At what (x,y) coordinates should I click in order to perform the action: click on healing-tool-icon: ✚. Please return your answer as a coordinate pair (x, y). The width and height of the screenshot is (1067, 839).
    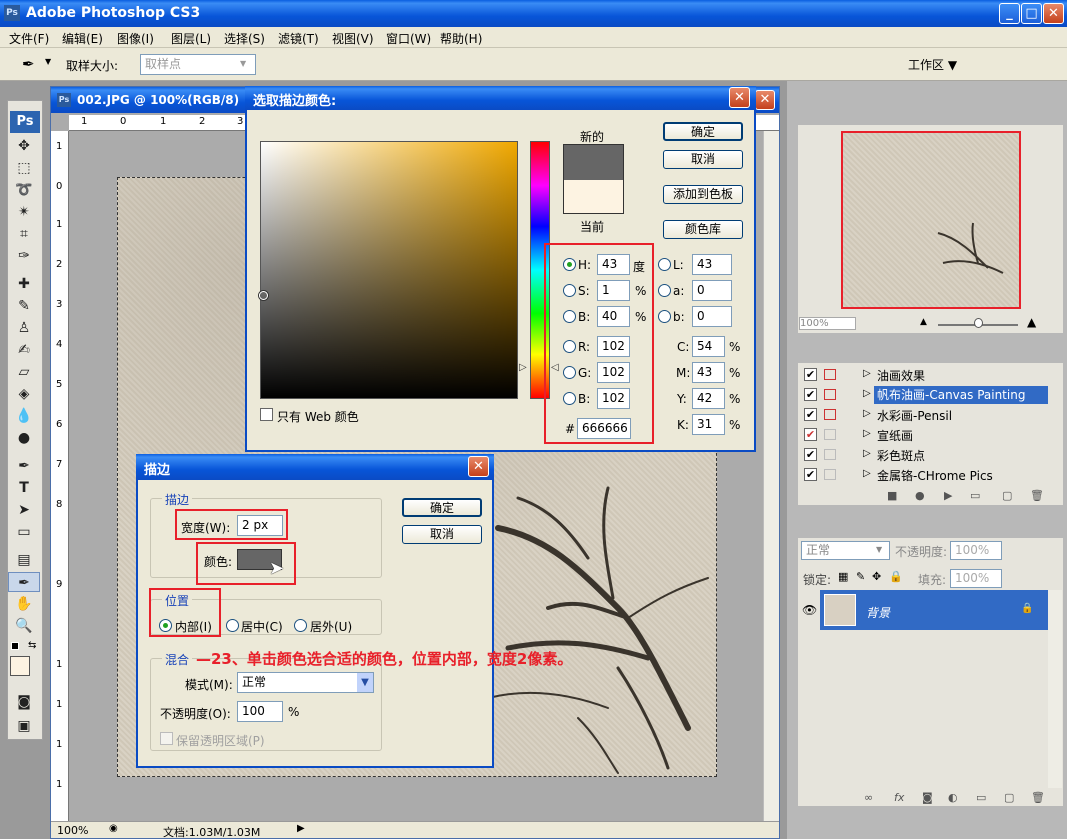
    Looking at the image, I should click on (24, 284).